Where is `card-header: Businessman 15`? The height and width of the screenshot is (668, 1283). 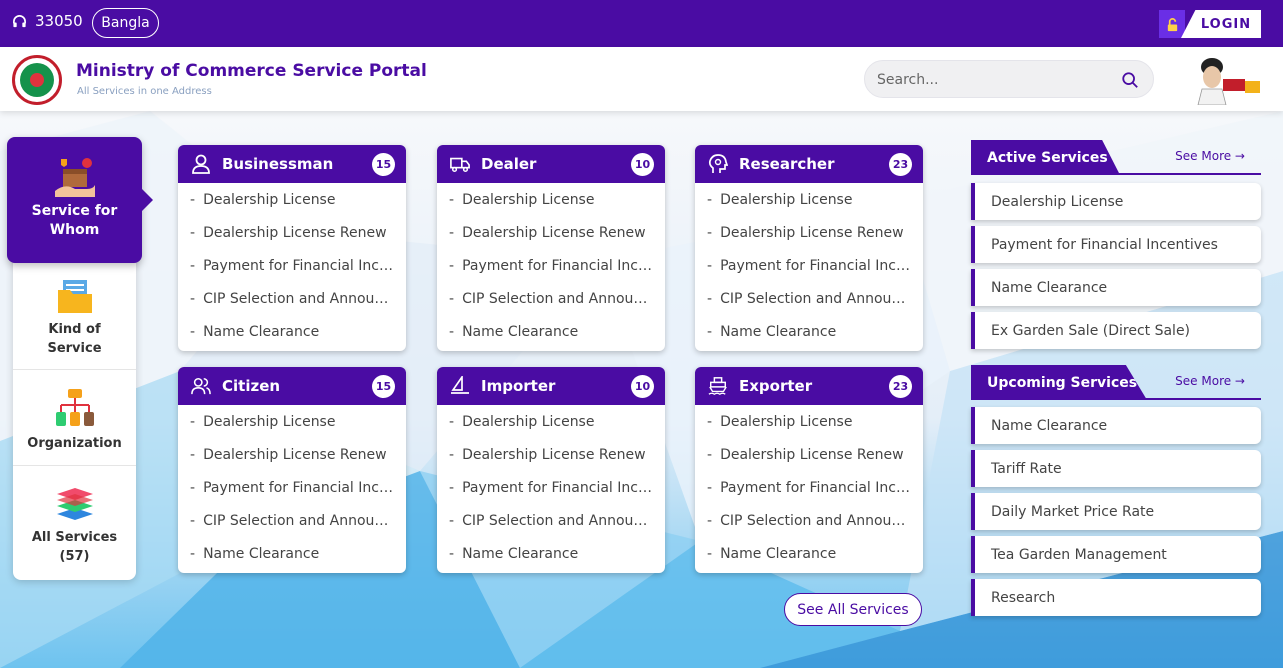 card-header: Businessman 15 is located at coordinates (292, 164).